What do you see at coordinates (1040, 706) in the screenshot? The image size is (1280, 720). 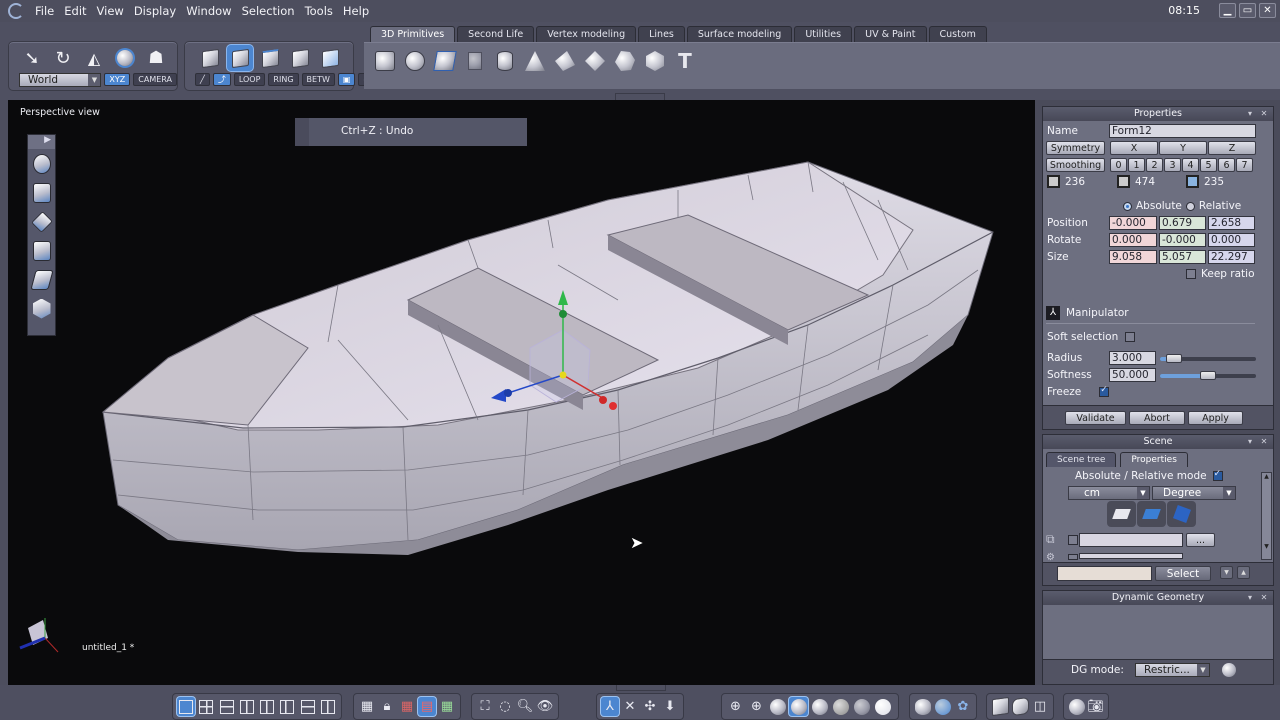 I see `object-split-icon: ◫` at bounding box center [1040, 706].